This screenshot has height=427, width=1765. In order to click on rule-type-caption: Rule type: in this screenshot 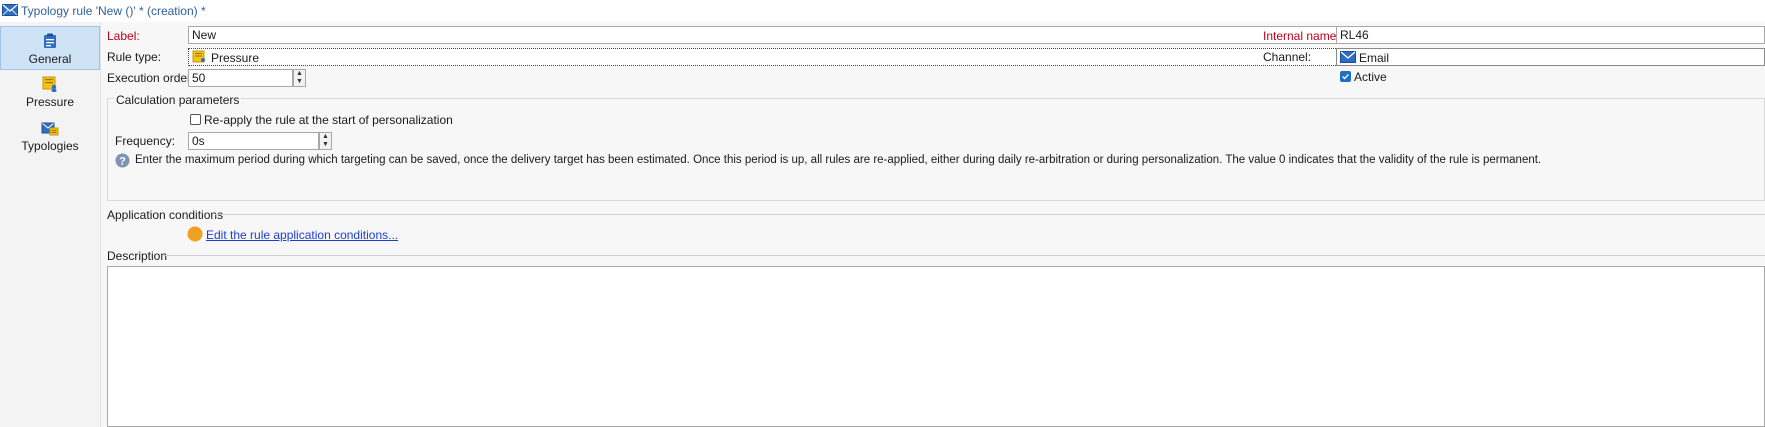, I will do `click(134, 57)`.